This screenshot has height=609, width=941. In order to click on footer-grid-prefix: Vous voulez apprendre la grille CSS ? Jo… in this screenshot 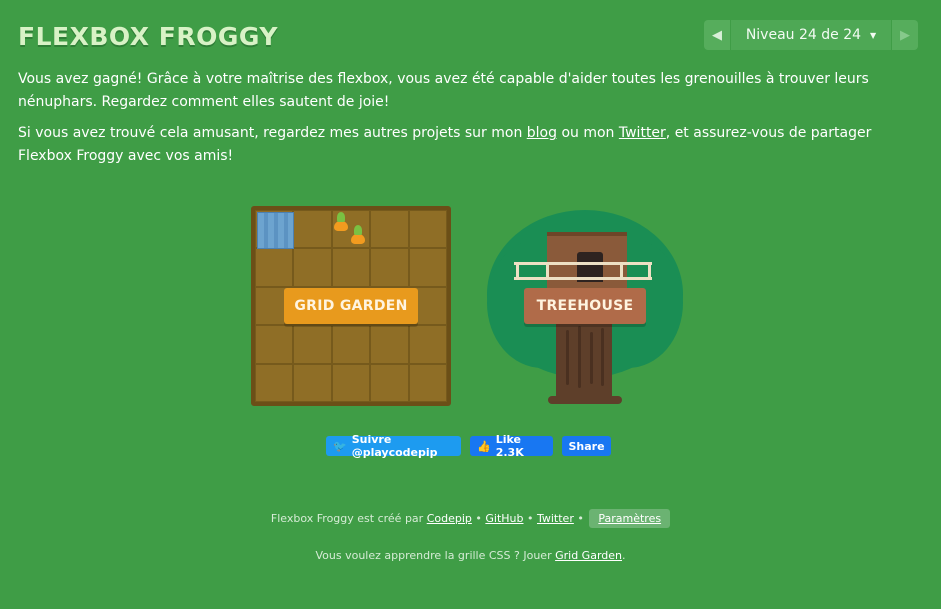, I will do `click(435, 555)`.